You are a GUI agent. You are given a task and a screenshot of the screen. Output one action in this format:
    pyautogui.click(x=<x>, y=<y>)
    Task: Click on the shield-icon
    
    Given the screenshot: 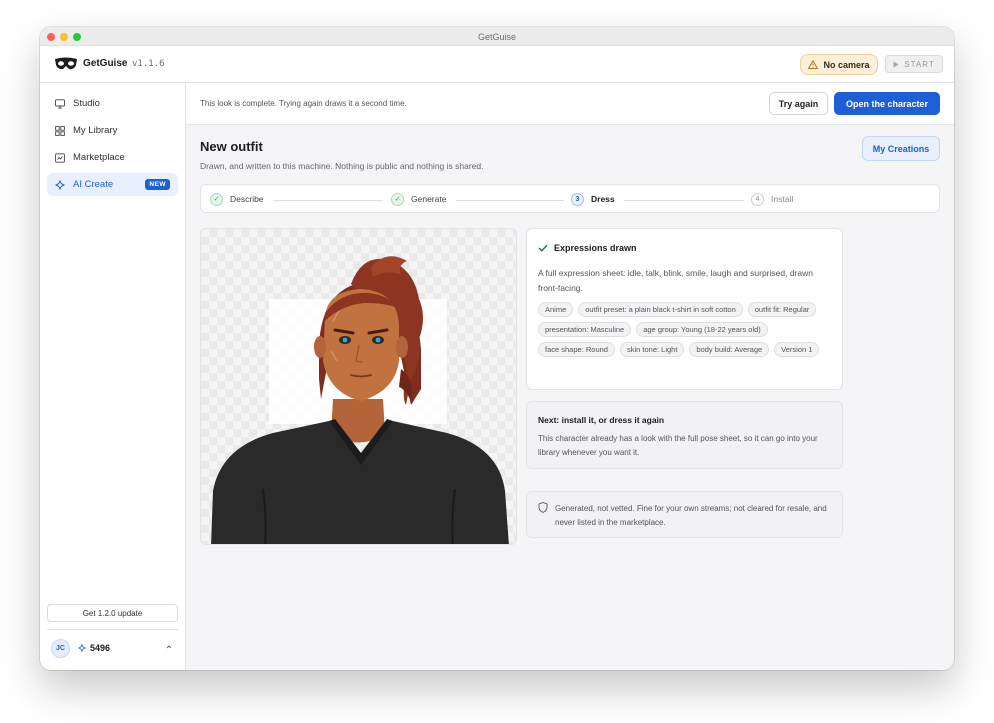 What is the action you would take?
    pyautogui.click(x=543, y=507)
    